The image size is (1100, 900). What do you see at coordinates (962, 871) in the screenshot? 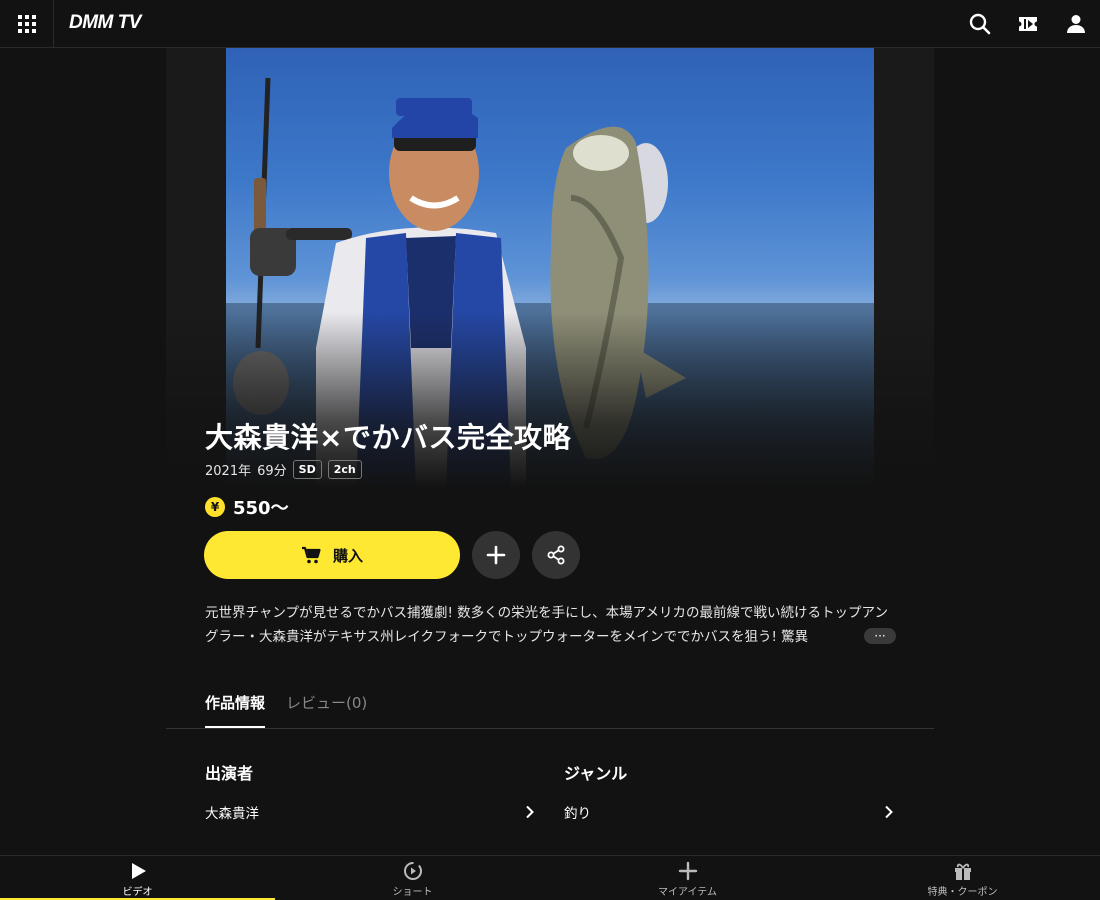
I see `gift-icon` at bounding box center [962, 871].